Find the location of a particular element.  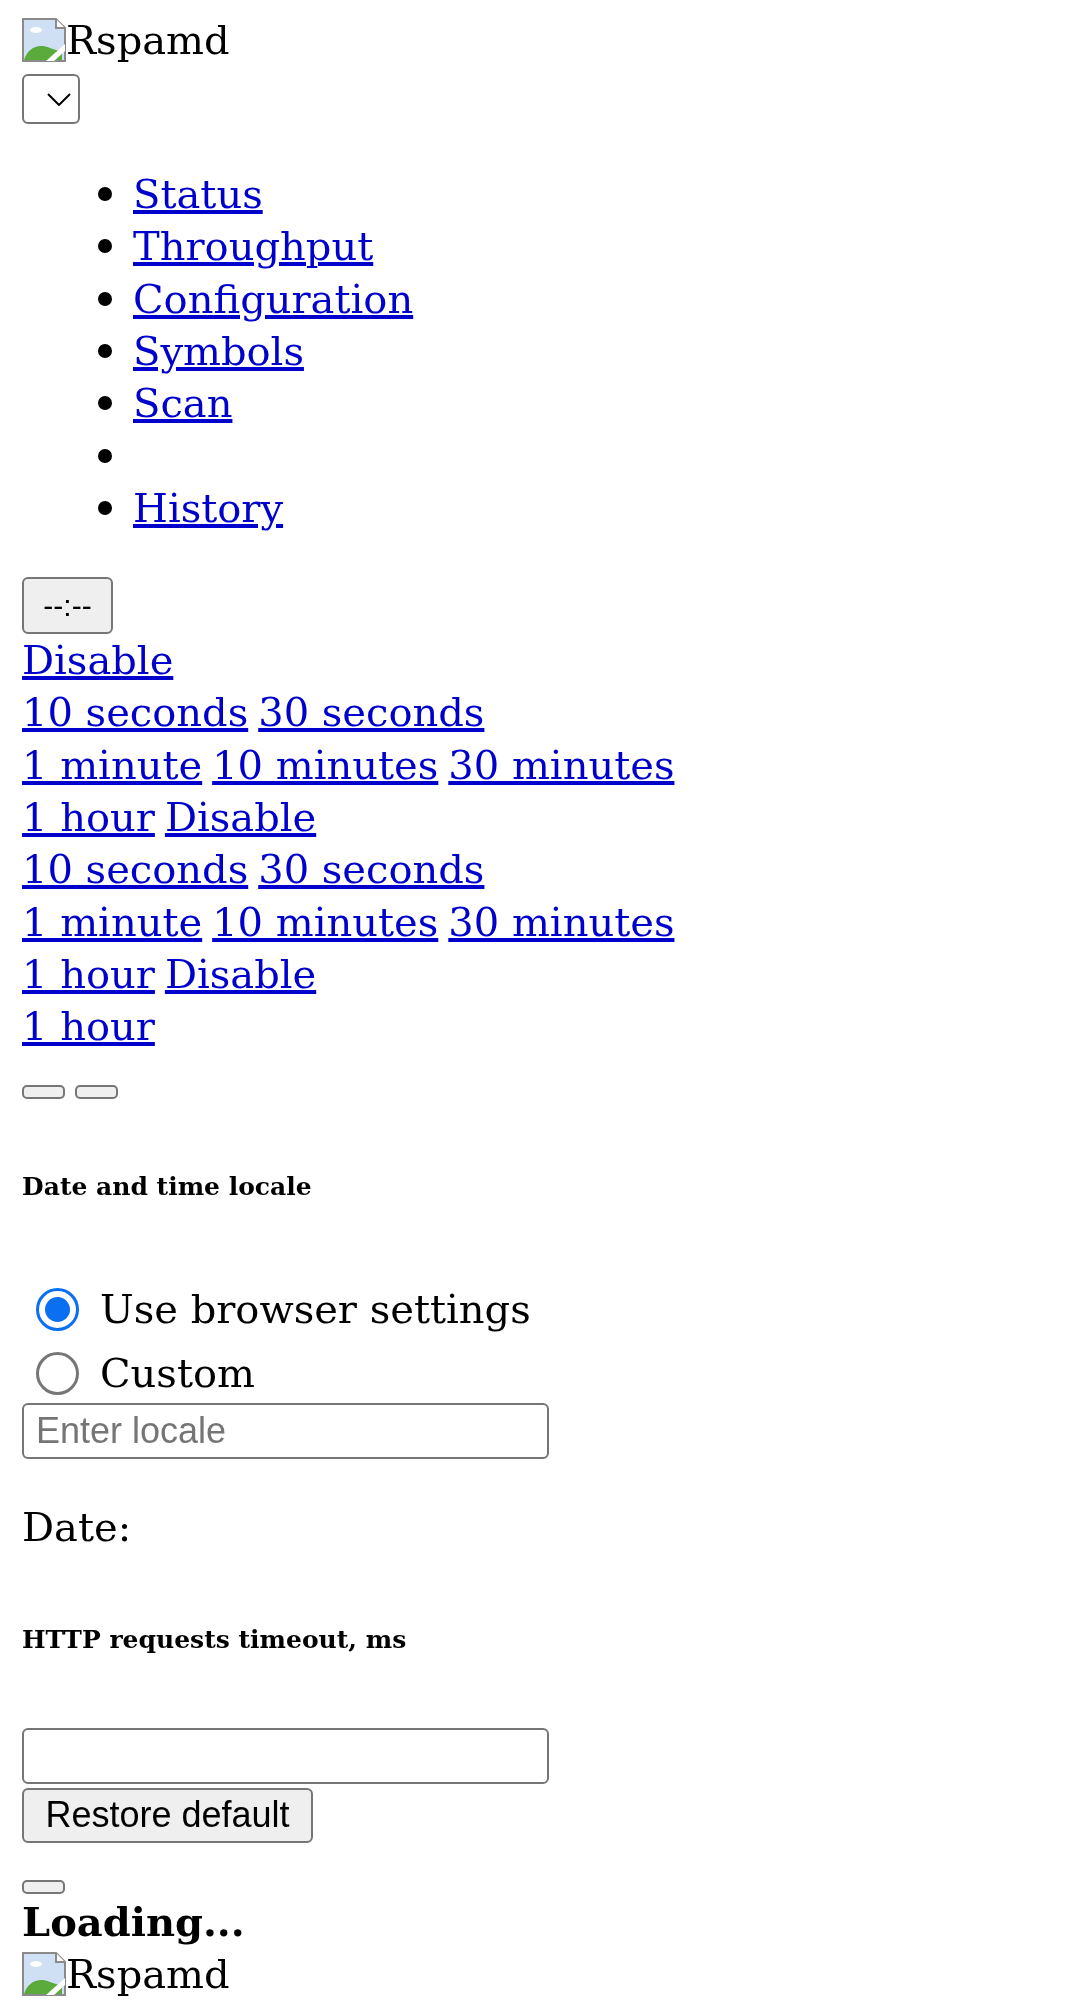

restore-default-button: Restore default is located at coordinates (167, 1815).